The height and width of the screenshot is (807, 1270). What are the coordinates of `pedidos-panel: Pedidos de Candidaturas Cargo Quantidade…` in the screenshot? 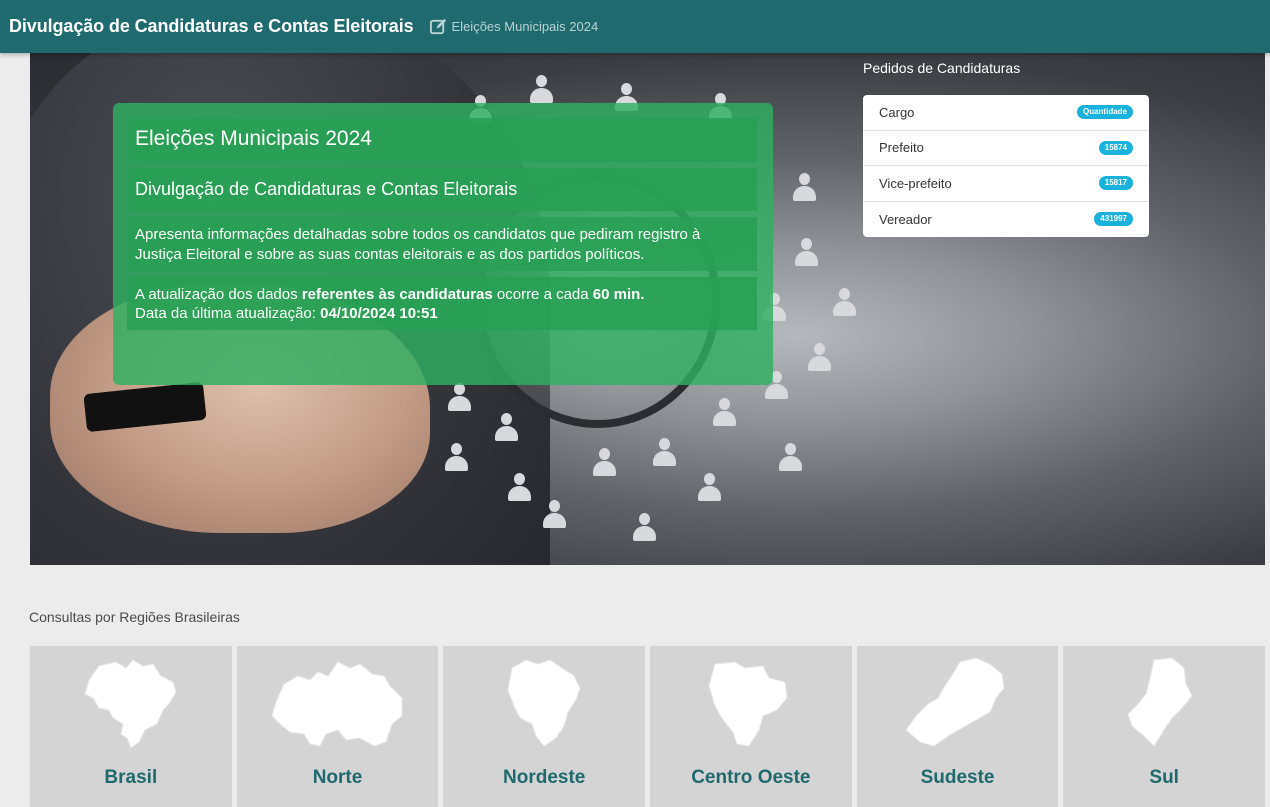 It's located at (1006, 148).